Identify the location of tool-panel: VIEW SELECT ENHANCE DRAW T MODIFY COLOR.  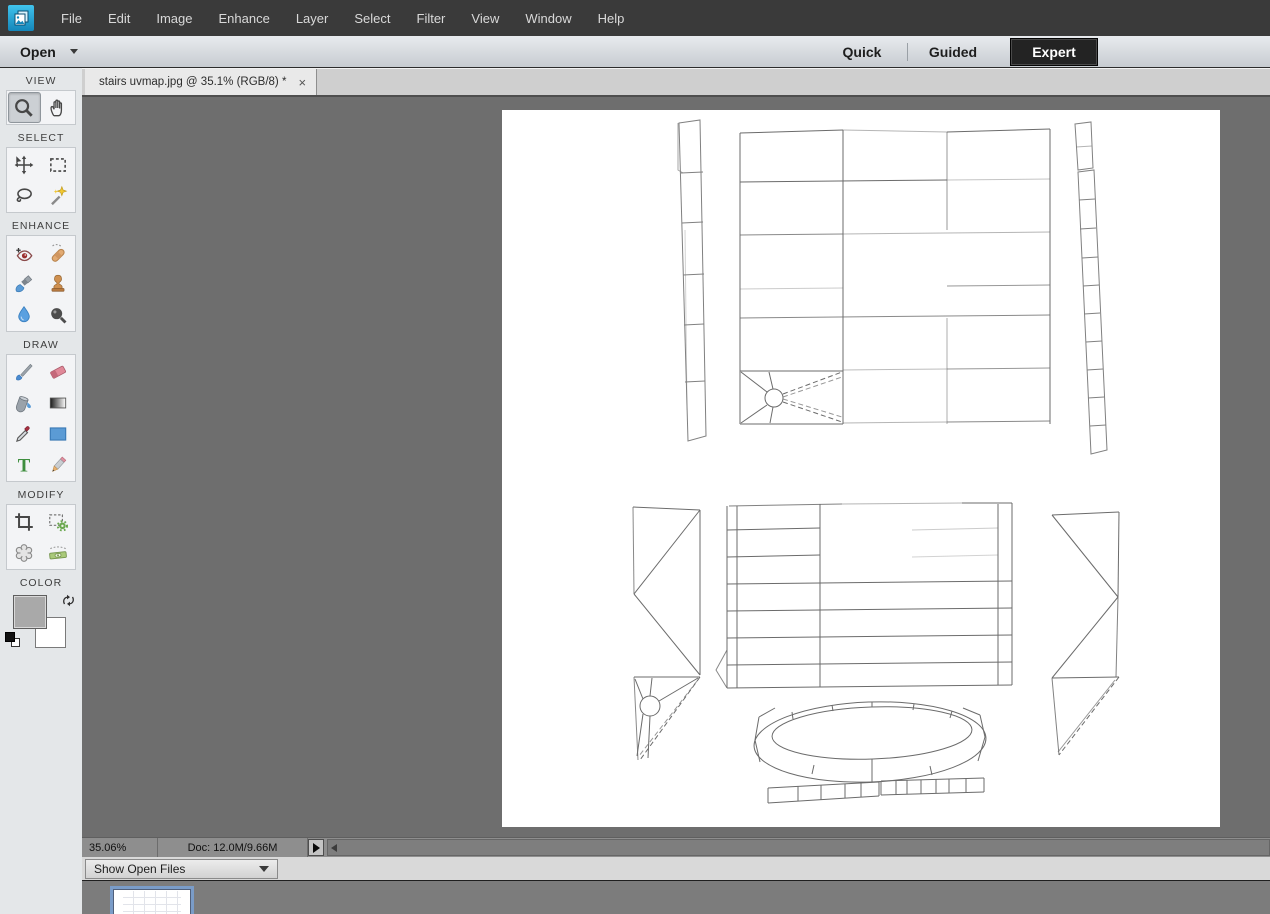
(41, 491).